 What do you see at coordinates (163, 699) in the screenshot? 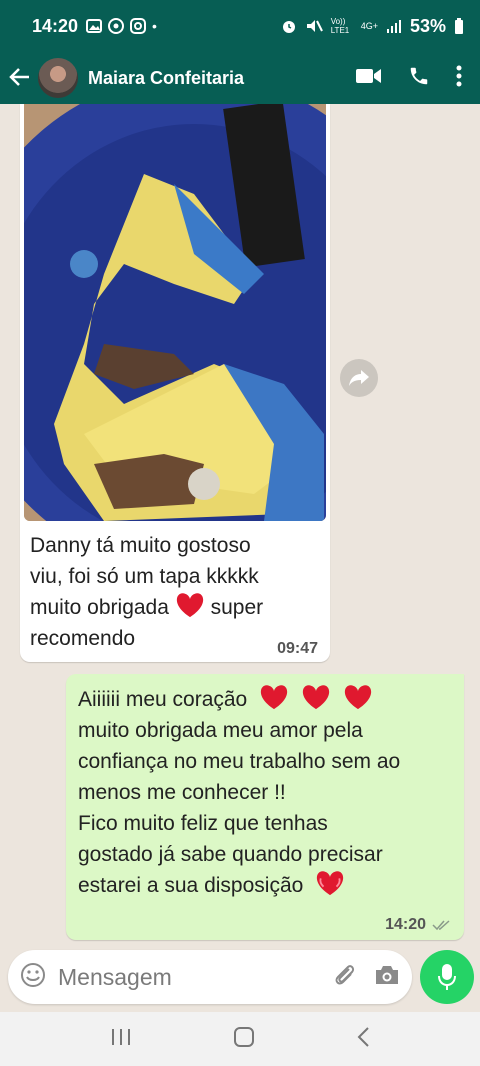
I see `message-fragment: Aiiiiii meu coração` at bounding box center [163, 699].